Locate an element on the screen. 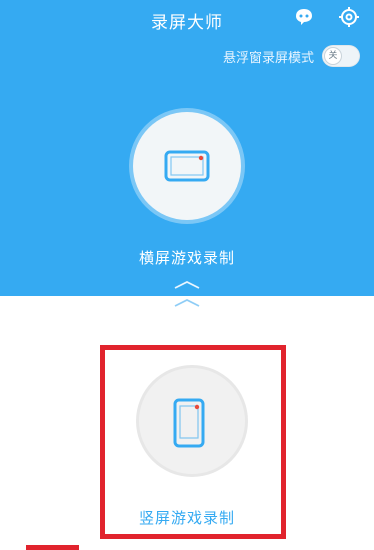 This screenshot has width=374, height=550. feedback-chat-icon is located at coordinates (304, 17).